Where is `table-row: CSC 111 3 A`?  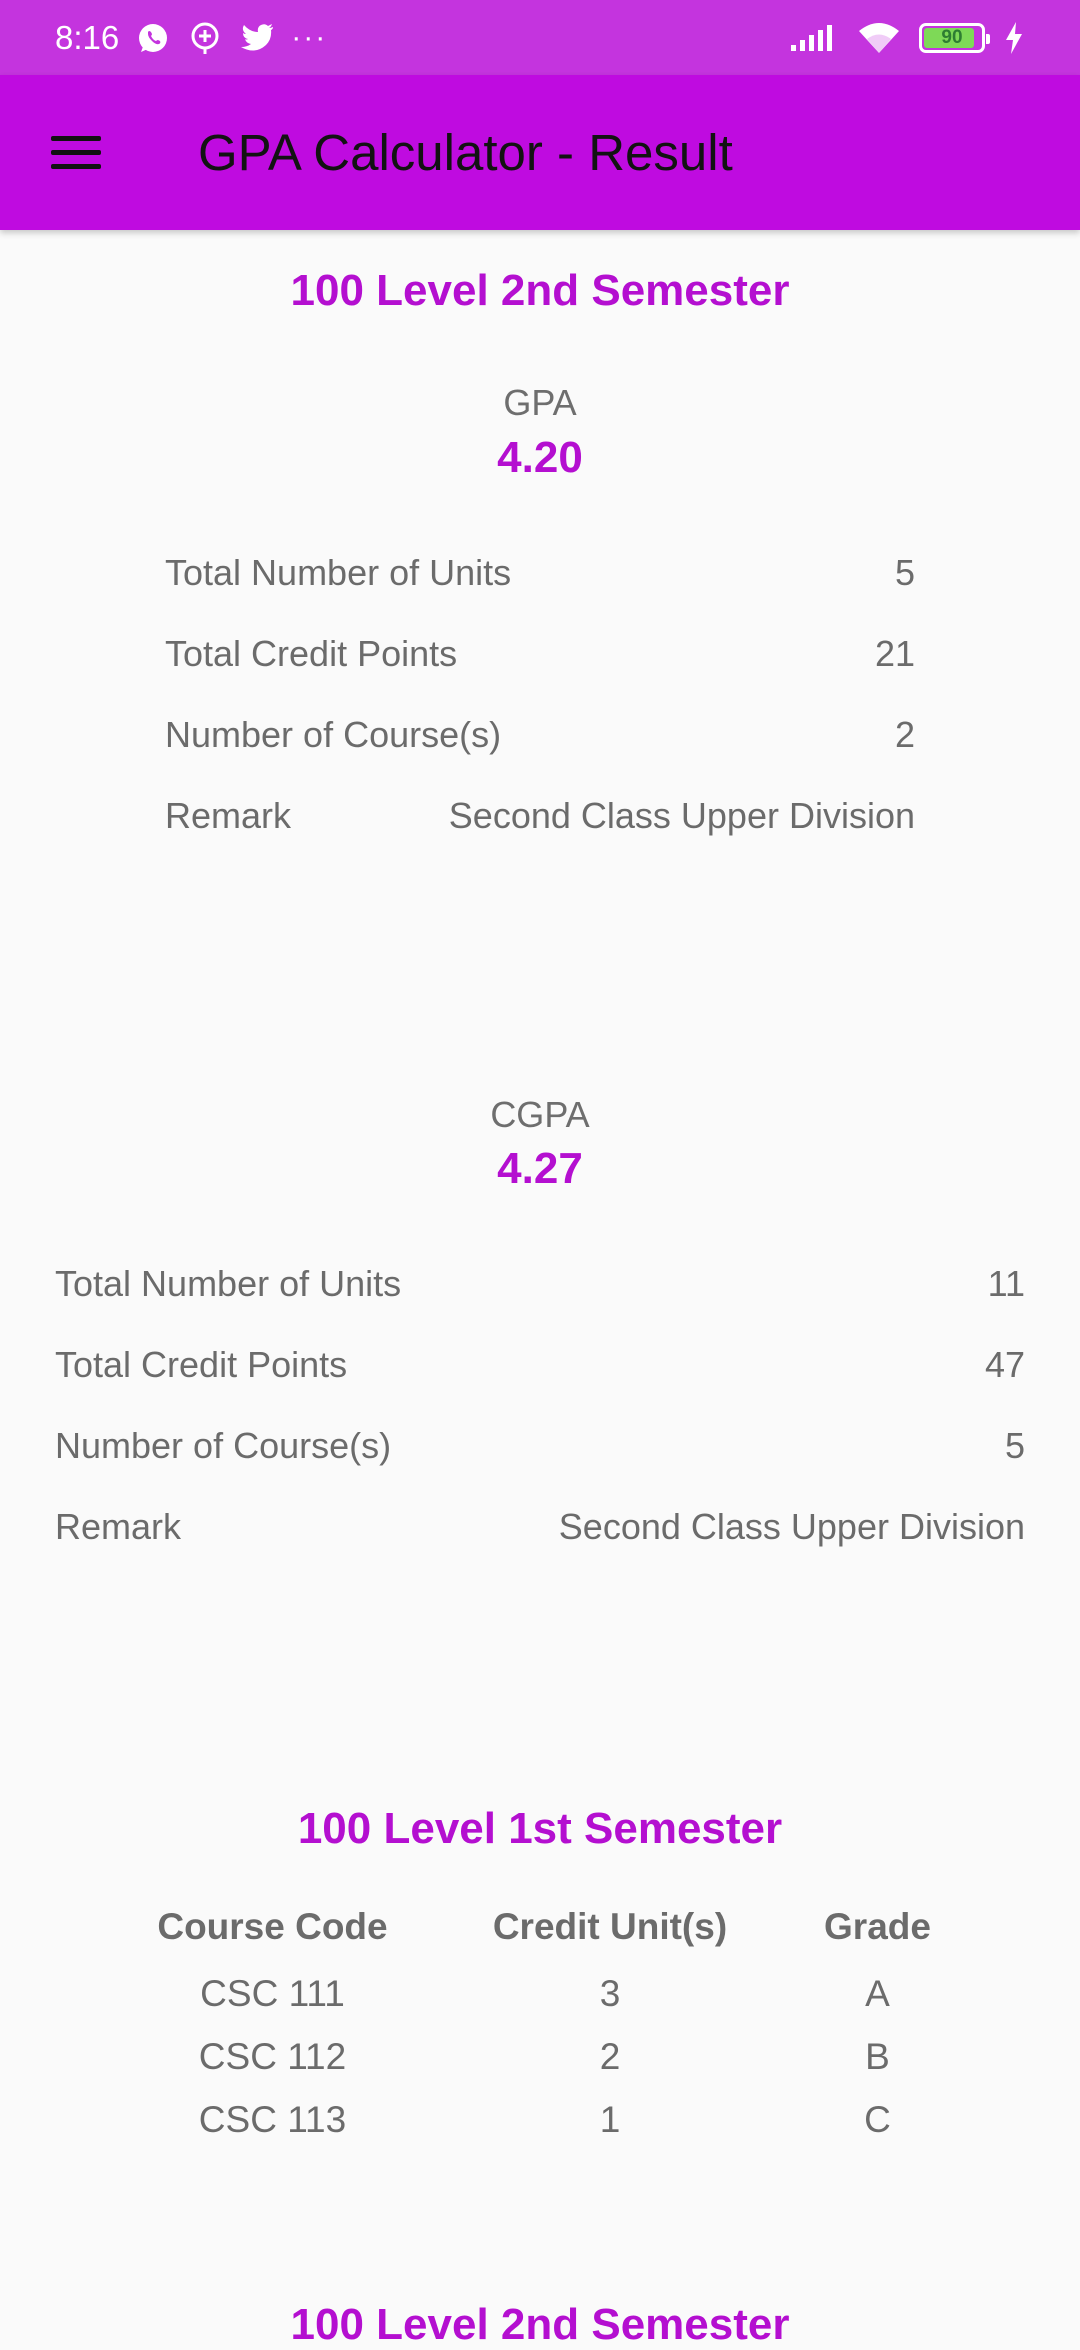
table-row: CSC 111 3 A is located at coordinates (540, 1993).